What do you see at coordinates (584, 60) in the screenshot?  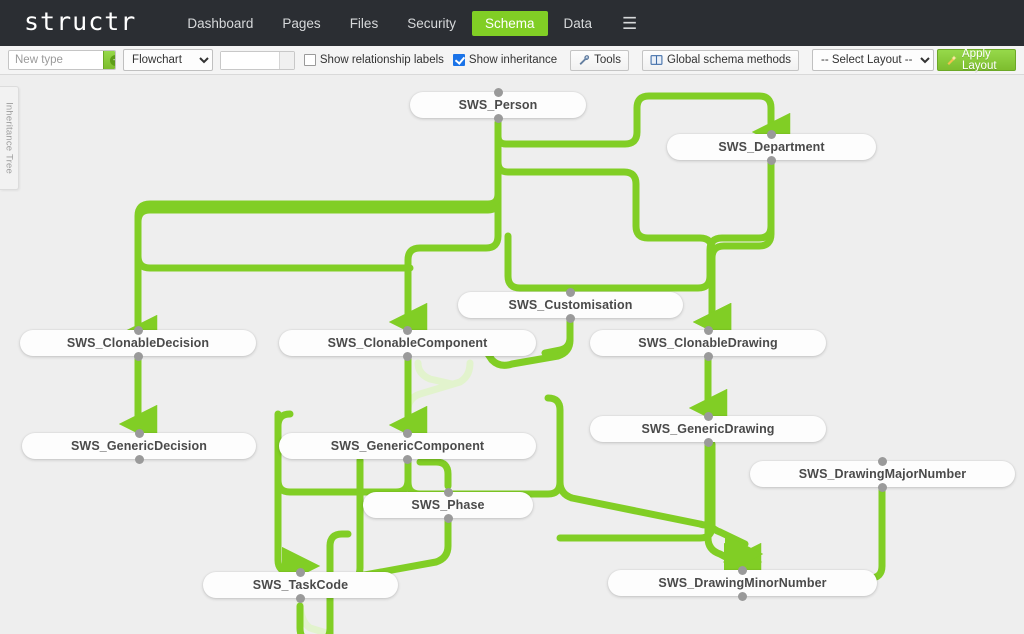 I see `wrench-icon` at bounding box center [584, 60].